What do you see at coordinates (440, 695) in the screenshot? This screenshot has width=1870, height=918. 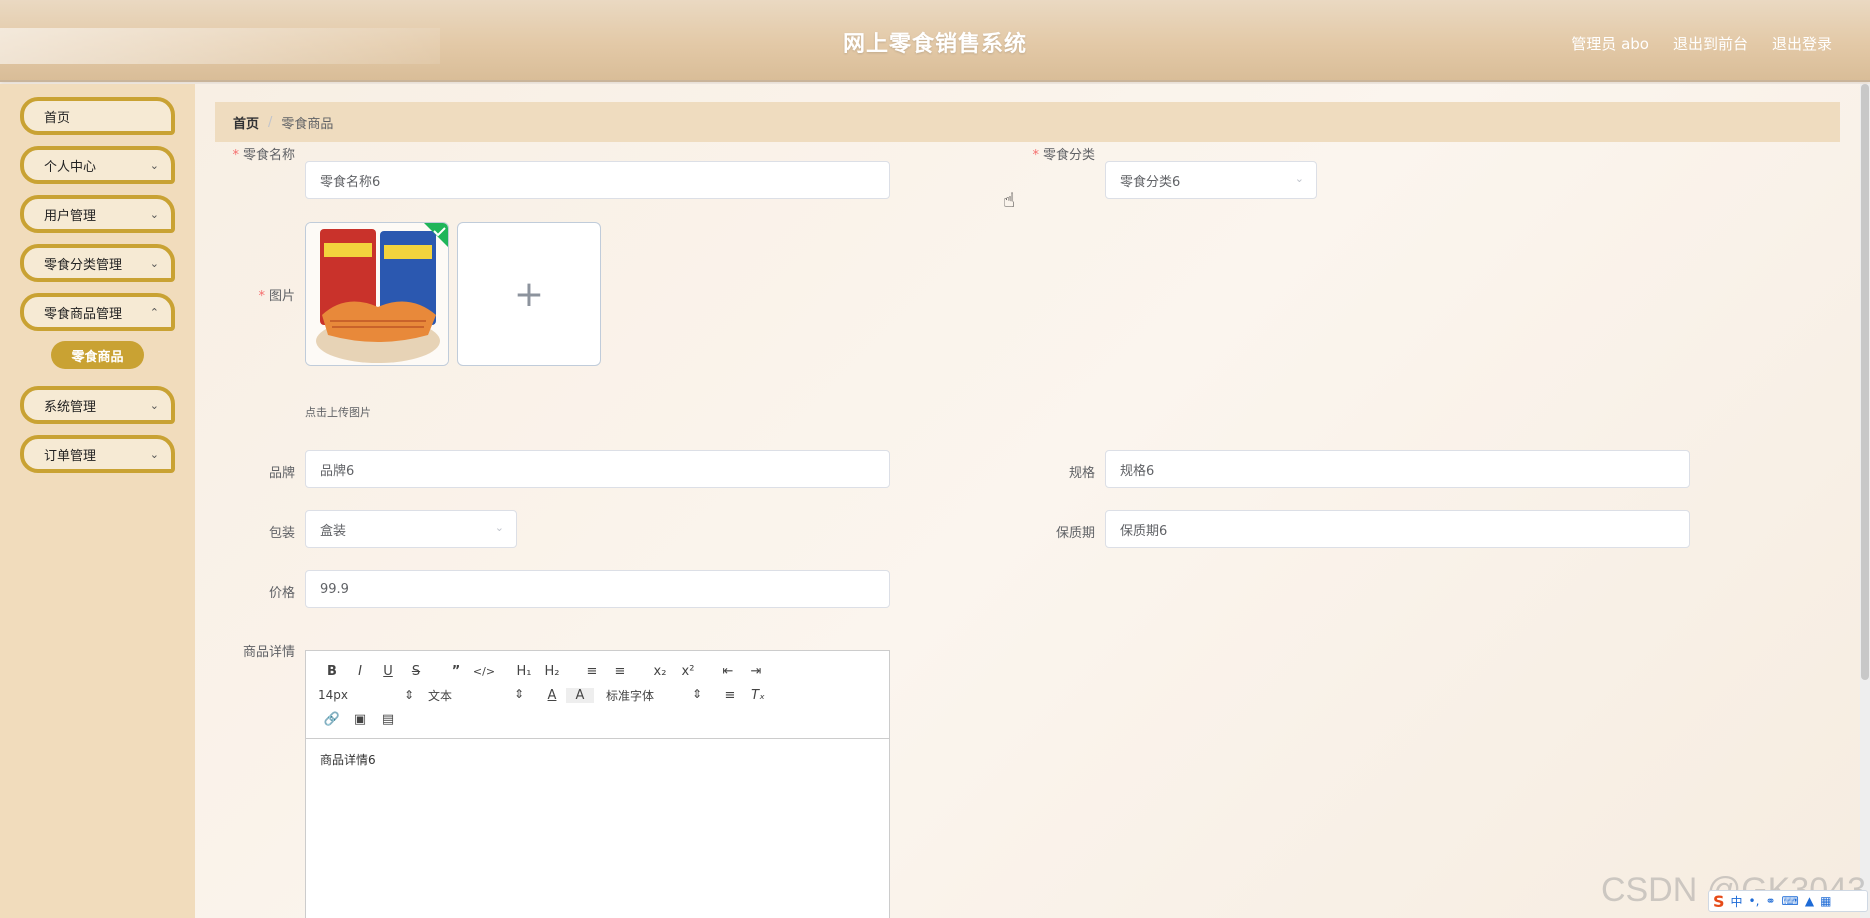 I see `block-type-value: 文本` at bounding box center [440, 695].